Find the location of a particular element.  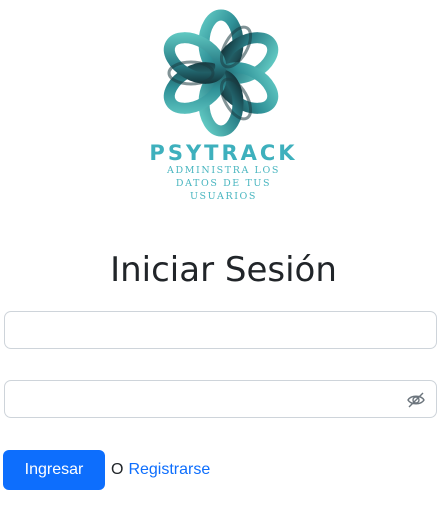

brand-name: PSYTRACK is located at coordinates (223, 153).